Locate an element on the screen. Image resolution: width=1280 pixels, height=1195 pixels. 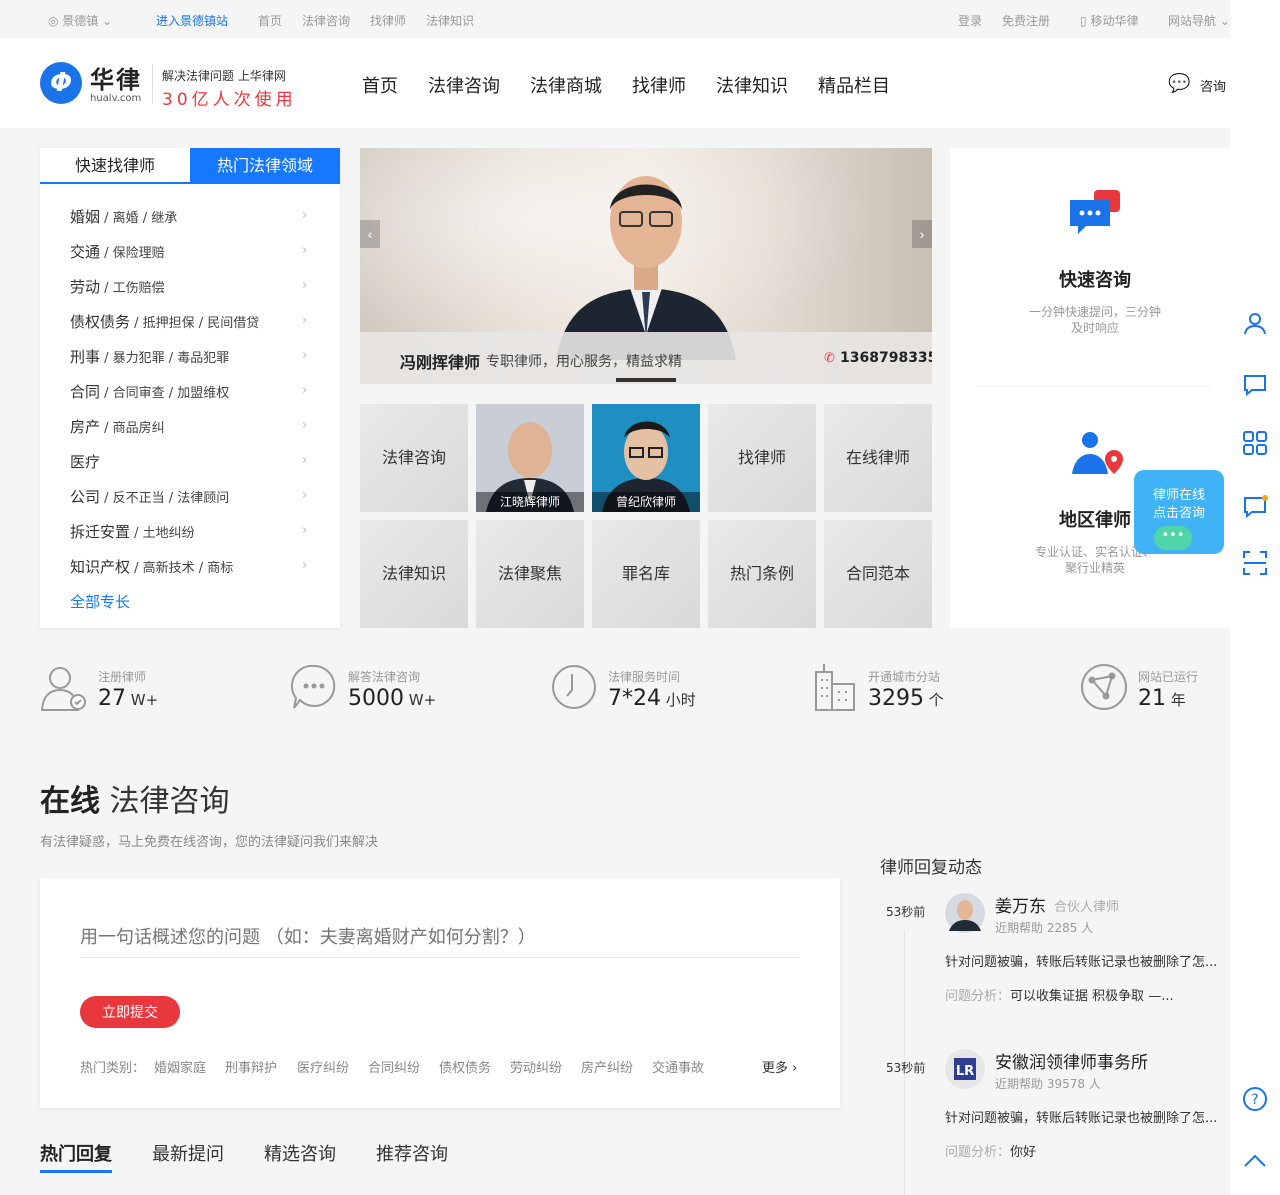
enter-station-link: 进入景德镇站 is located at coordinates (192, 20).